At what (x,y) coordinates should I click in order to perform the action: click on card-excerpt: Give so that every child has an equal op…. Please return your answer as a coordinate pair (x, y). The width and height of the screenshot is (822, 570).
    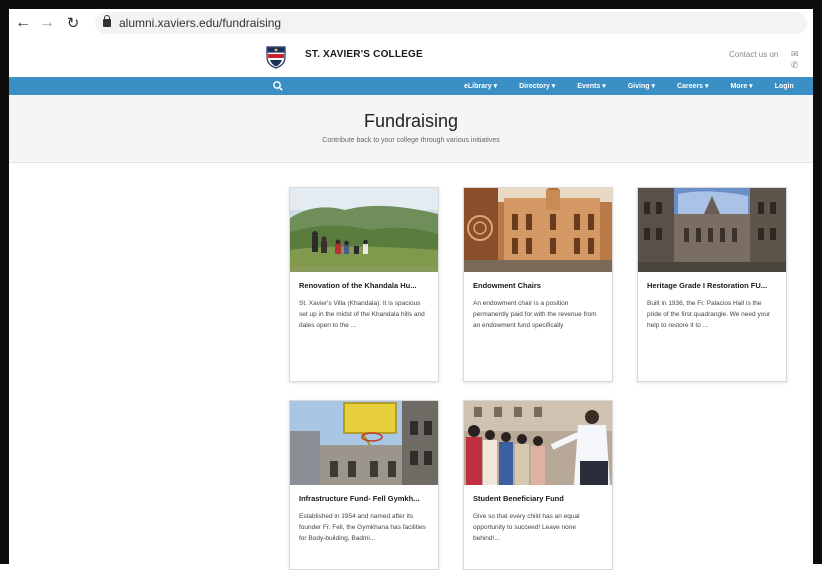
    Looking at the image, I should click on (526, 527).